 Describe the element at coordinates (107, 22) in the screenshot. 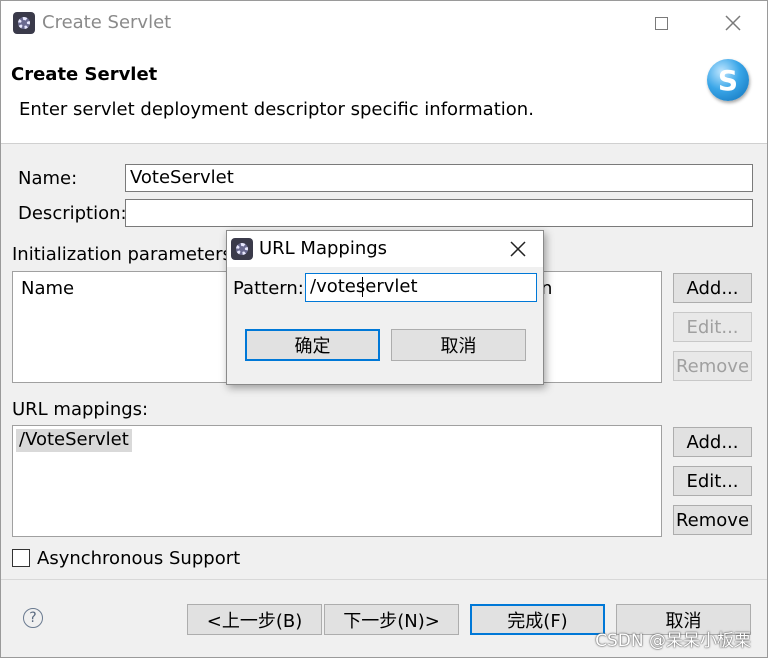

I see `window-title: Create Servlet` at that location.